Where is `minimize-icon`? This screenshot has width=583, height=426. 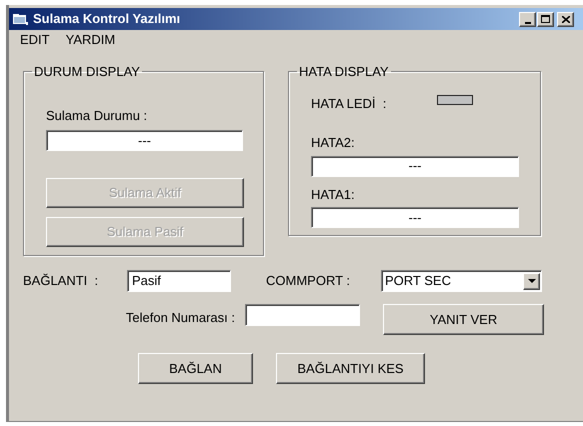 minimize-icon is located at coordinates (527, 23).